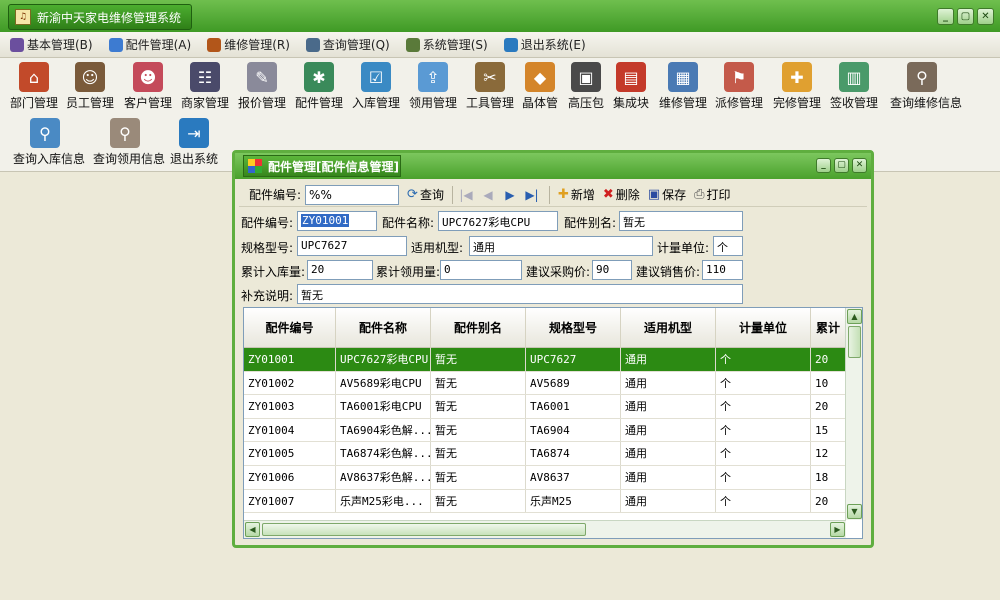 Image resolution: width=1000 pixels, height=600 pixels. What do you see at coordinates (667, 194) in the screenshot?
I see `save-button: ▣ 保存` at bounding box center [667, 194].